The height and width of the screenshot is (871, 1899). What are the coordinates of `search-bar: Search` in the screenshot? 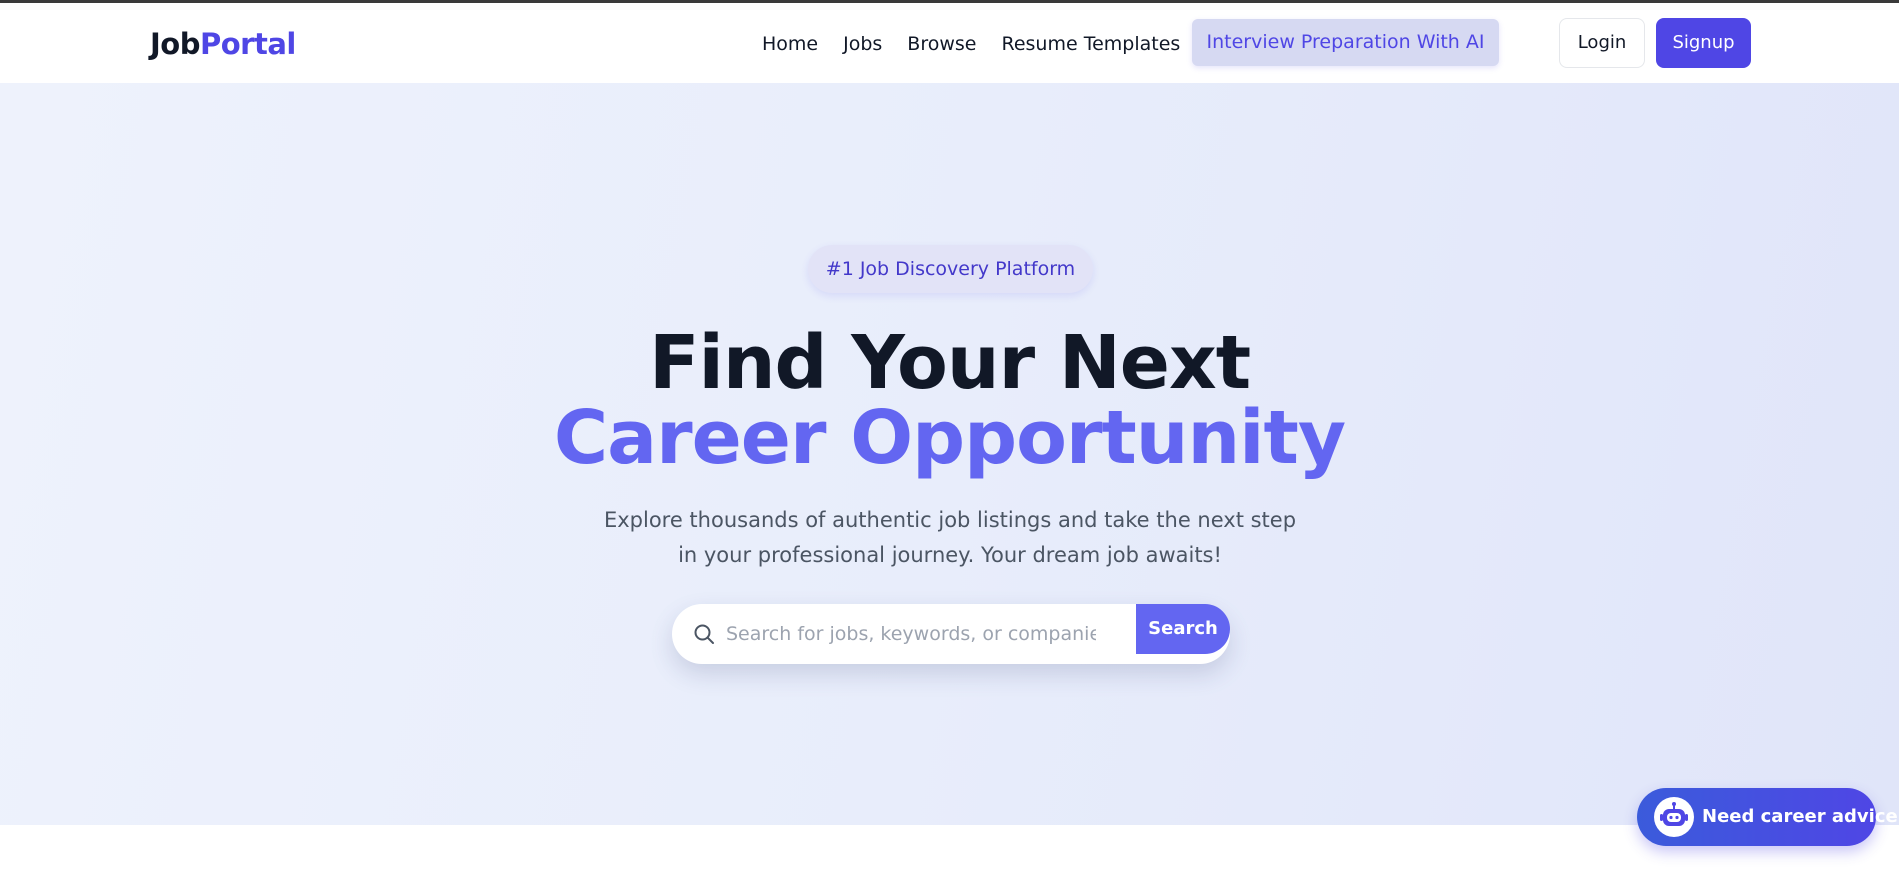 It's located at (951, 634).